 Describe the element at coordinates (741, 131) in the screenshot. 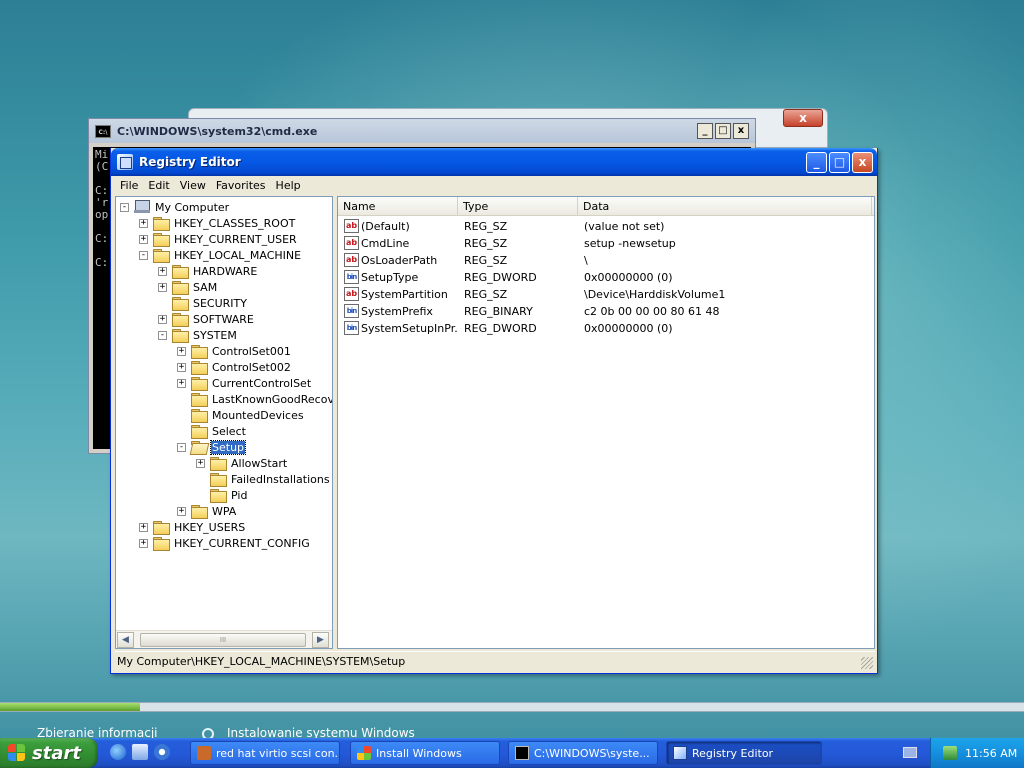

I see `cmd-close-button: x` at that location.